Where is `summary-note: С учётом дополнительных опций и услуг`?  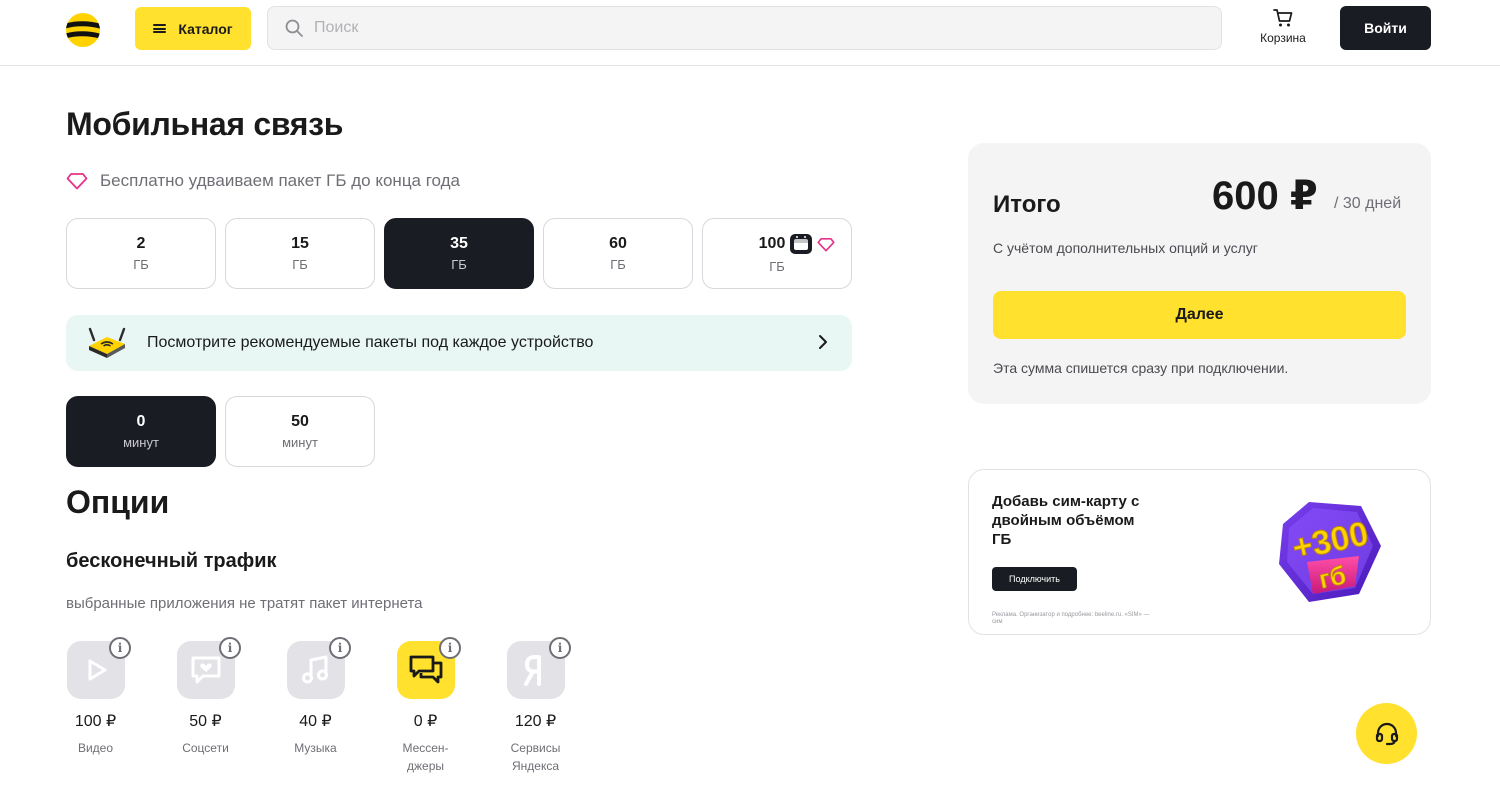
summary-note: С учётом дополнительных опций и услуг is located at coordinates (1125, 248).